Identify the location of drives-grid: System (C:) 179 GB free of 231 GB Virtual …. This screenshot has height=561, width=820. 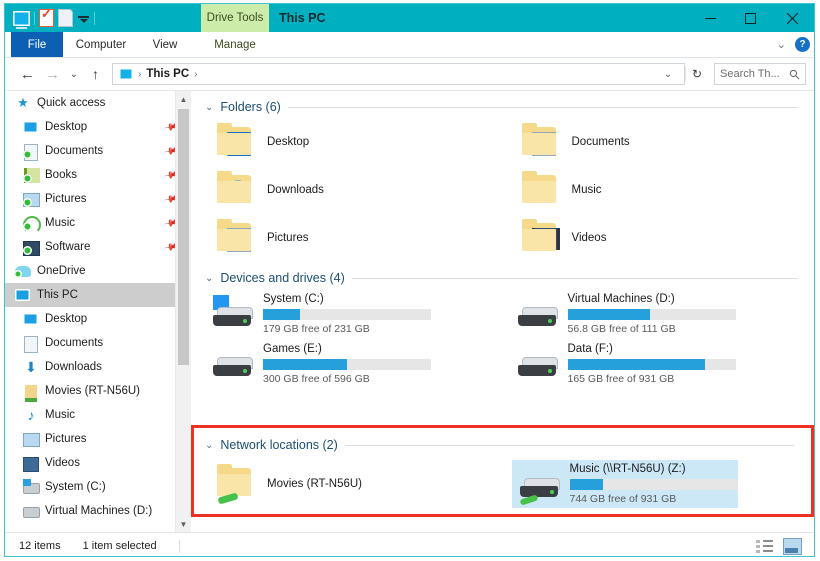
(502, 339).